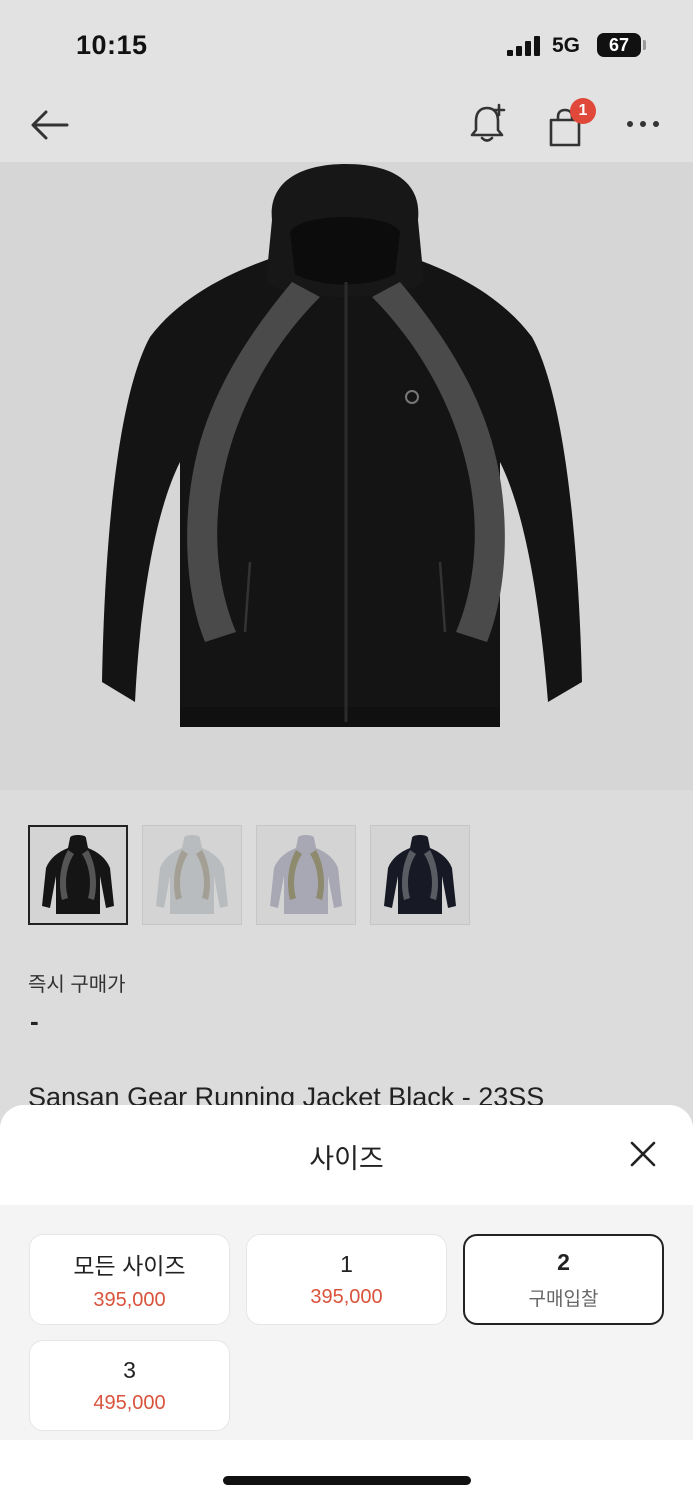 The image size is (693, 1500). Describe the element at coordinates (346, 1159) in the screenshot. I see `sheet-title: 사이즈` at that location.